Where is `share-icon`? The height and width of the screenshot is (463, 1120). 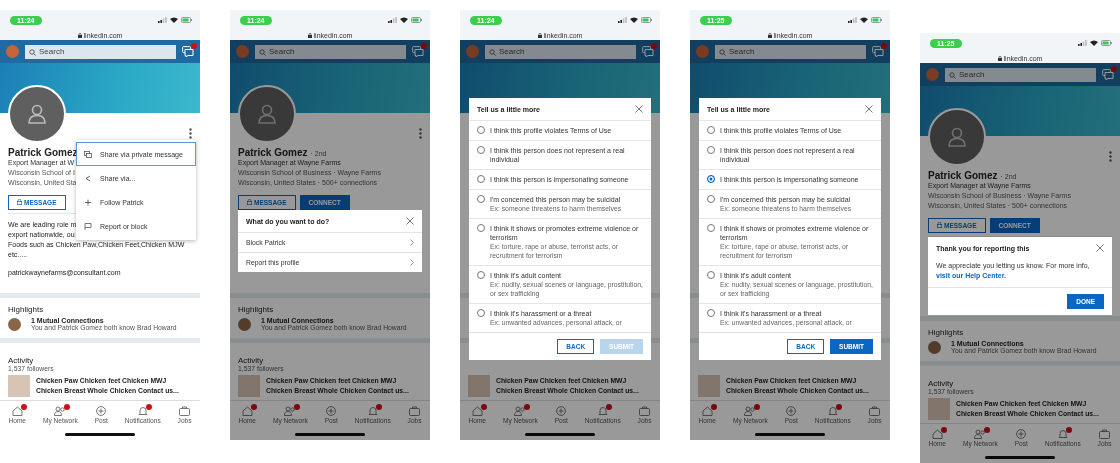
share-icon is located at coordinates (88, 178).